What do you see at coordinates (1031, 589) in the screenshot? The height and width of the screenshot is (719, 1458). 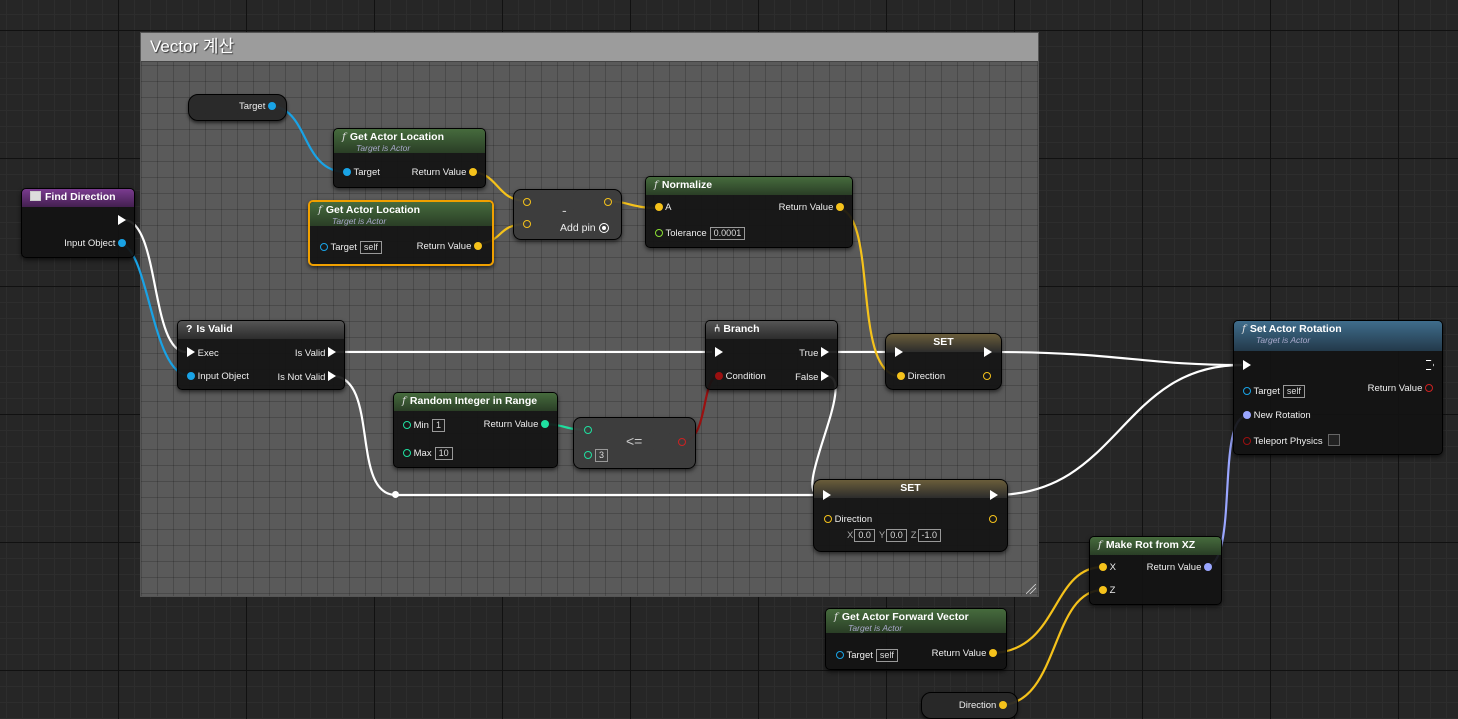 I see `resize-handle-icon` at bounding box center [1031, 589].